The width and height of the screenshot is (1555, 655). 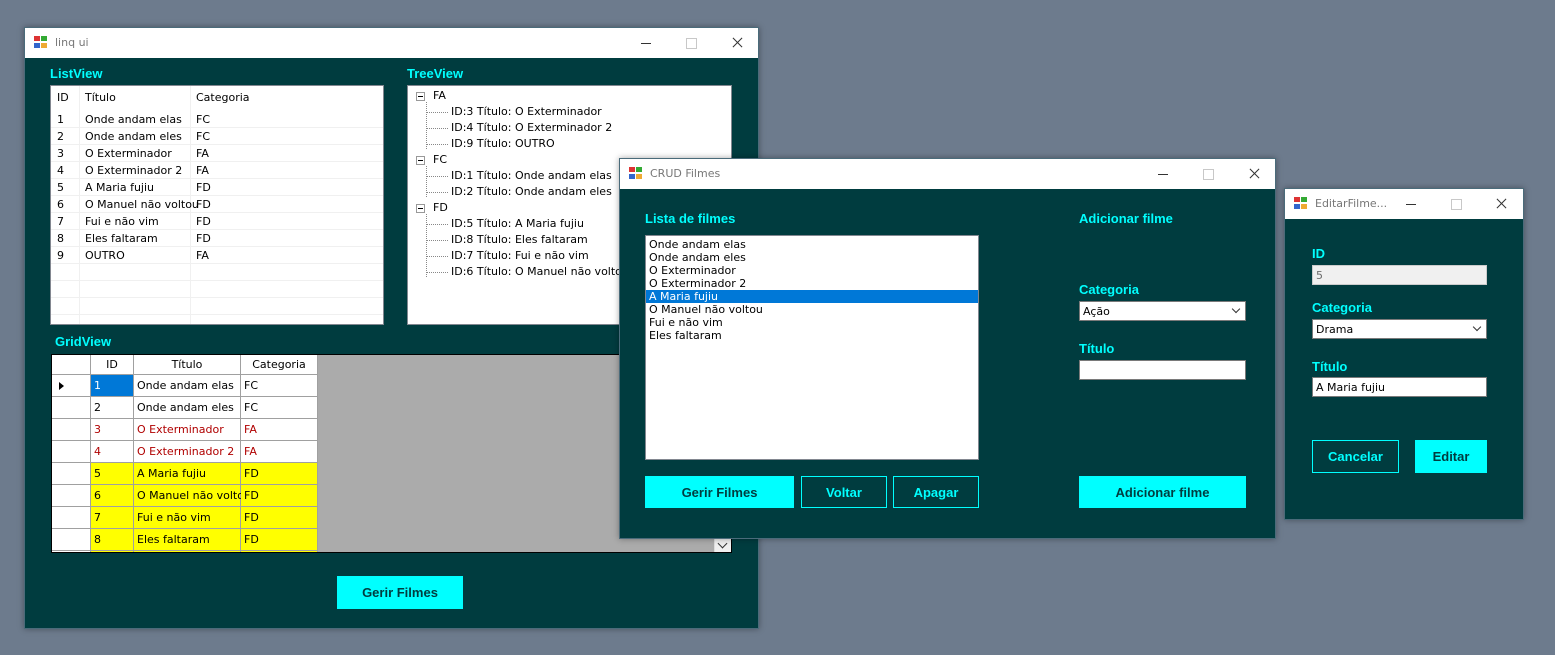 I want to click on grid-cell: A Maria fujiu, so click(x=187, y=474).